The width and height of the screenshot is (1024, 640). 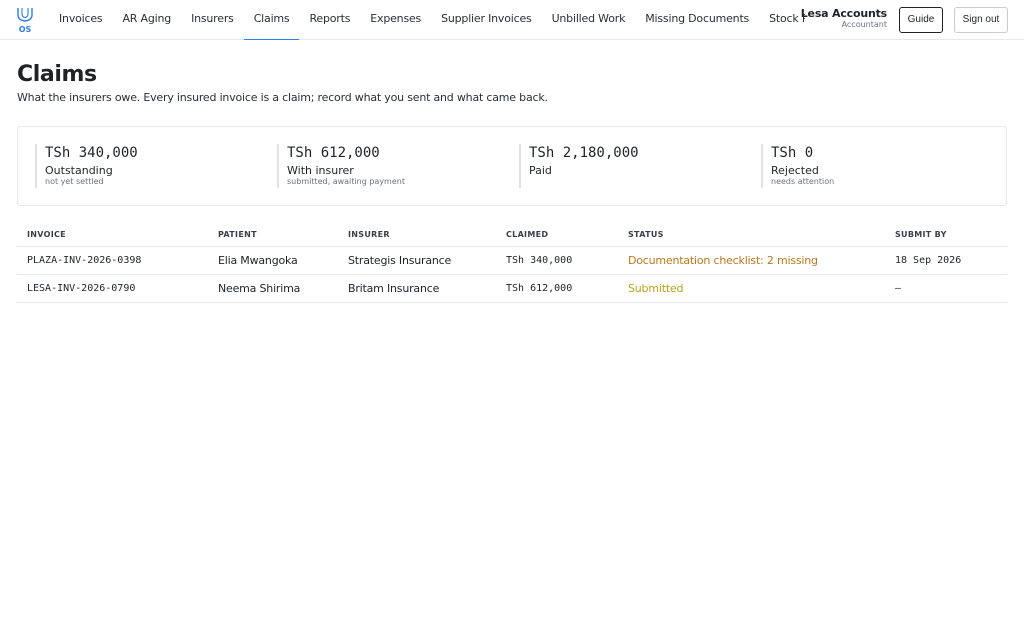 What do you see at coordinates (212, 20) in the screenshot?
I see `nav-insurers: Insurers` at bounding box center [212, 20].